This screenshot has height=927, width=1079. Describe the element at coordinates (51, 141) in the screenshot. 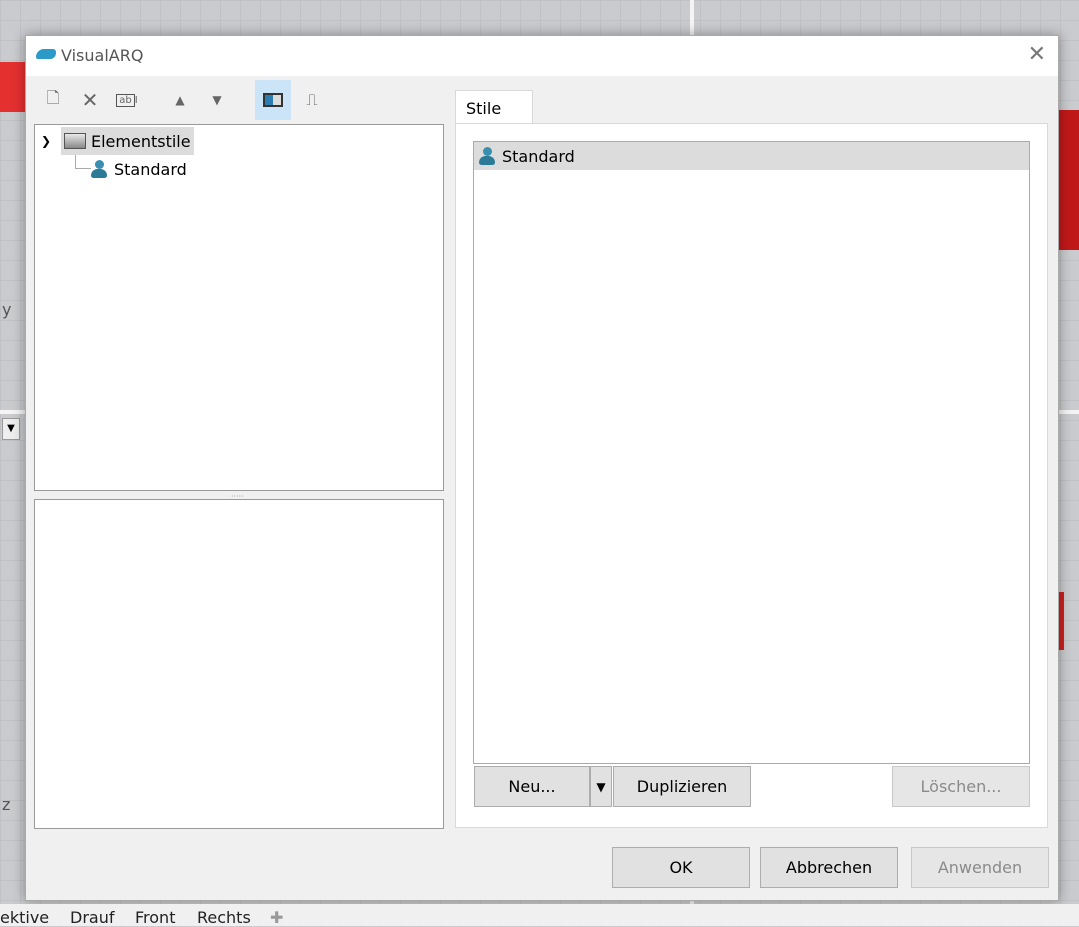

I see `chevron-down-icon: ❯` at that location.